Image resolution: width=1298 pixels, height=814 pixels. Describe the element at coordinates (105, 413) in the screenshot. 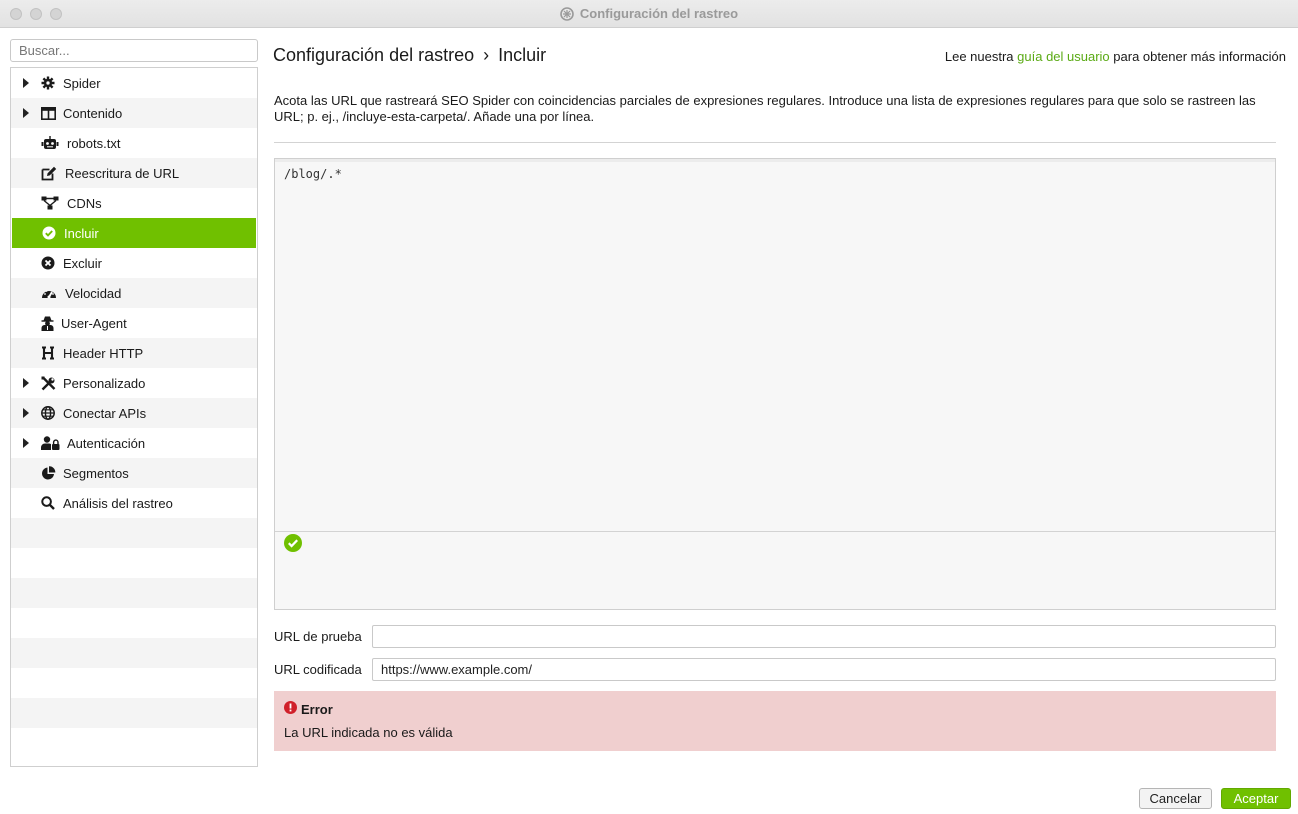

I see `sidebar-item-label: Conectar APIs` at that location.